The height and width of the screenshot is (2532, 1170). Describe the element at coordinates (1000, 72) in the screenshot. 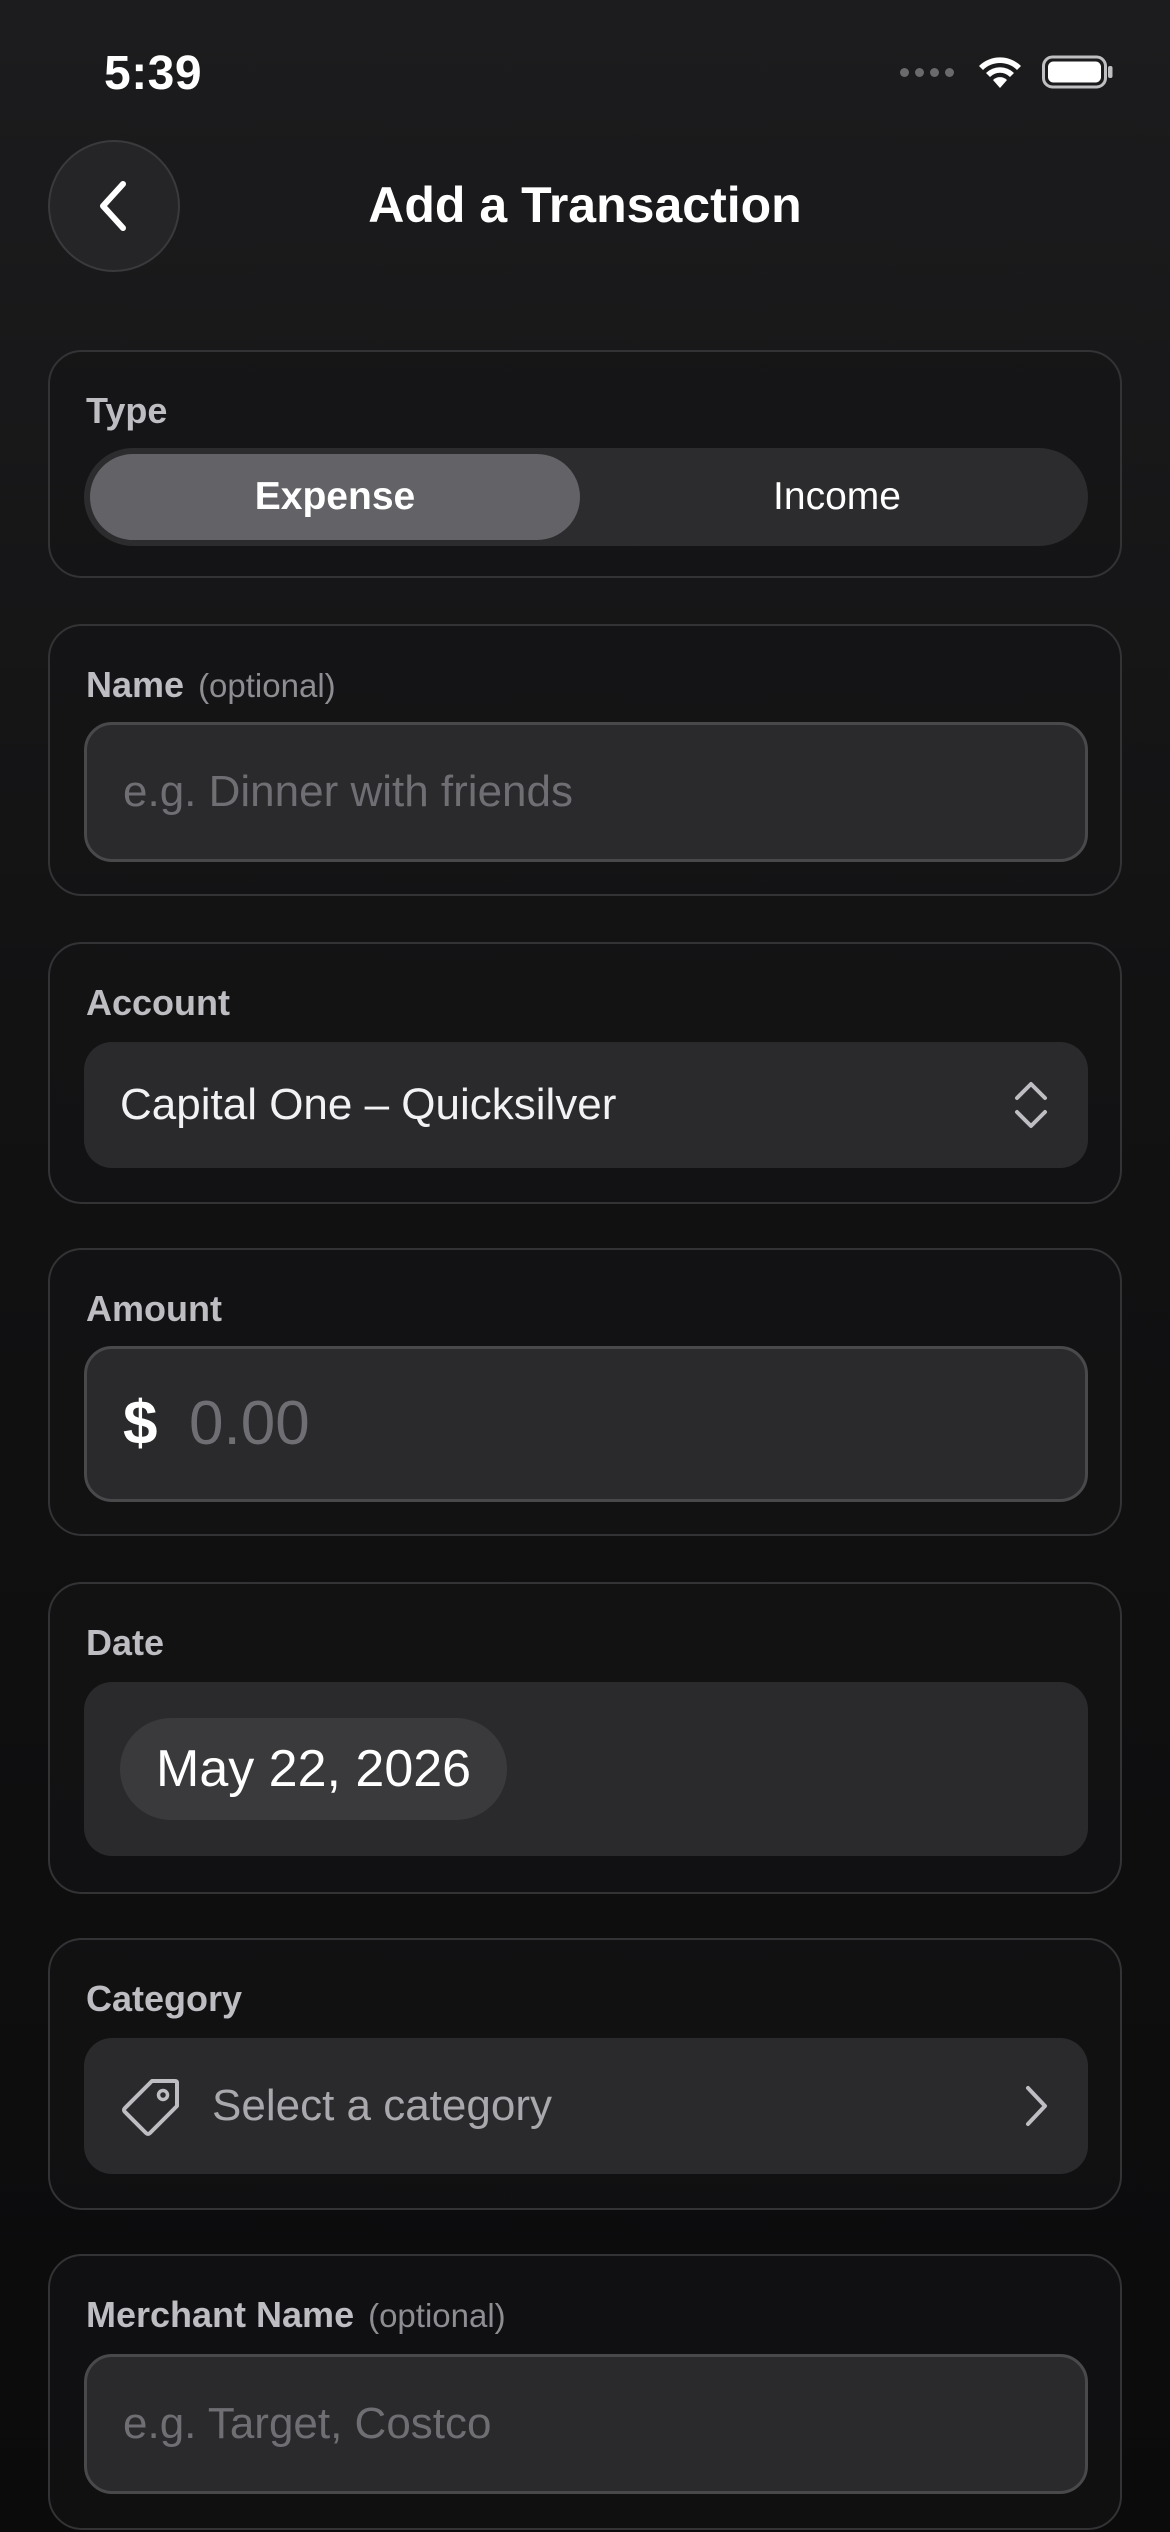

I see `wifi-icon` at that location.